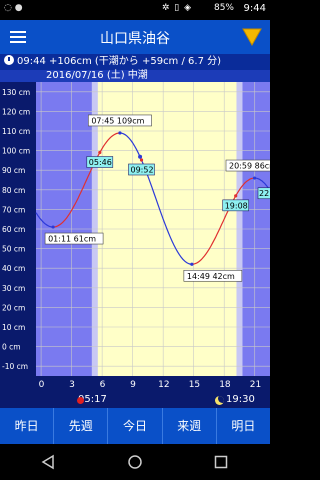 This screenshot has width=320, height=480. I want to click on x-tick-label: 3, so click(72, 385).